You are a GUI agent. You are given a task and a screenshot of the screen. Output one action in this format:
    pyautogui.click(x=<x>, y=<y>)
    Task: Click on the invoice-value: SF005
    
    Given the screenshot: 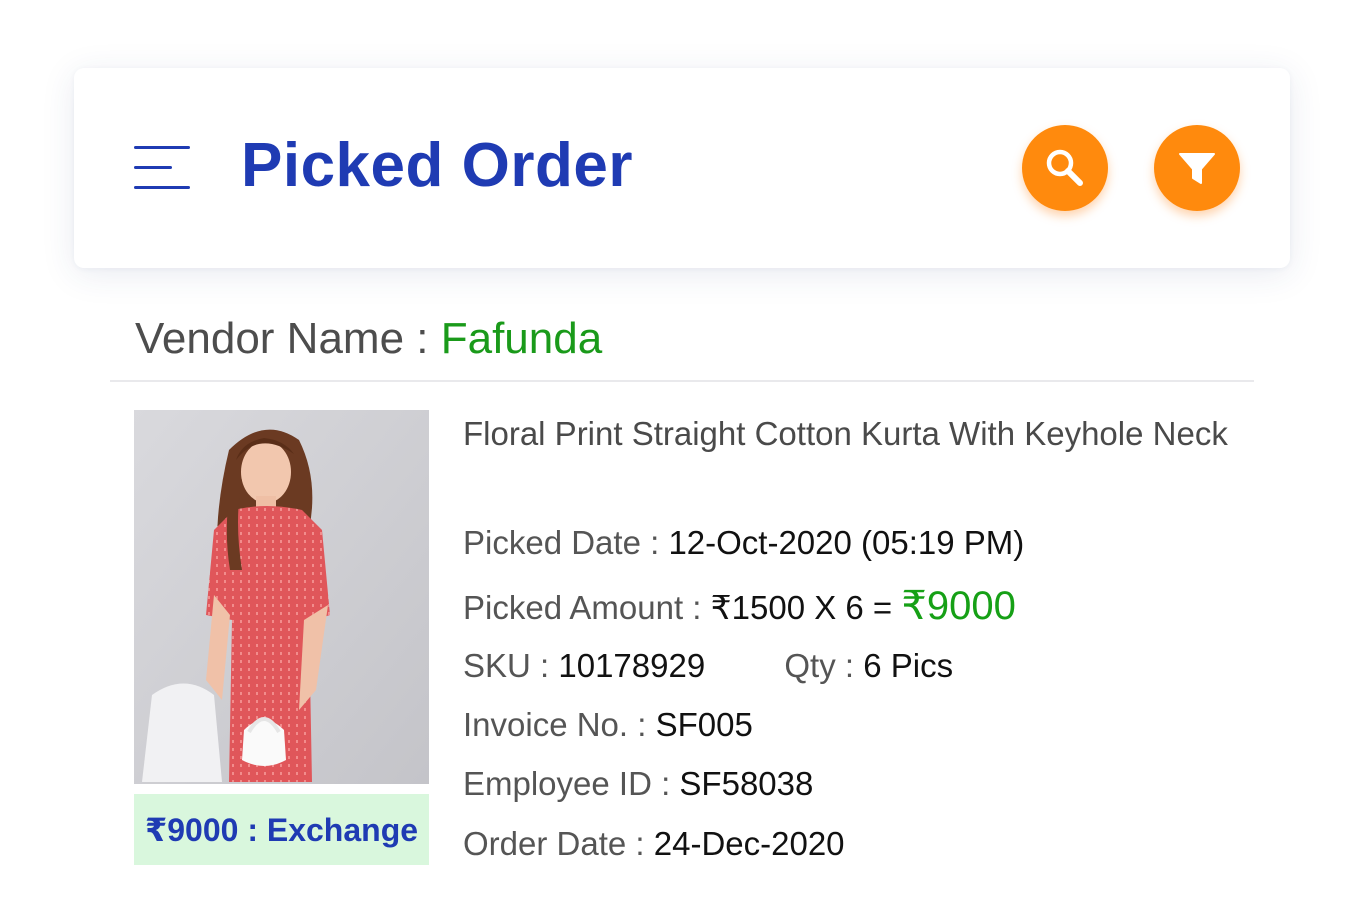 What is the action you would take?
    pyautogui.click(x=704, y=724)
    